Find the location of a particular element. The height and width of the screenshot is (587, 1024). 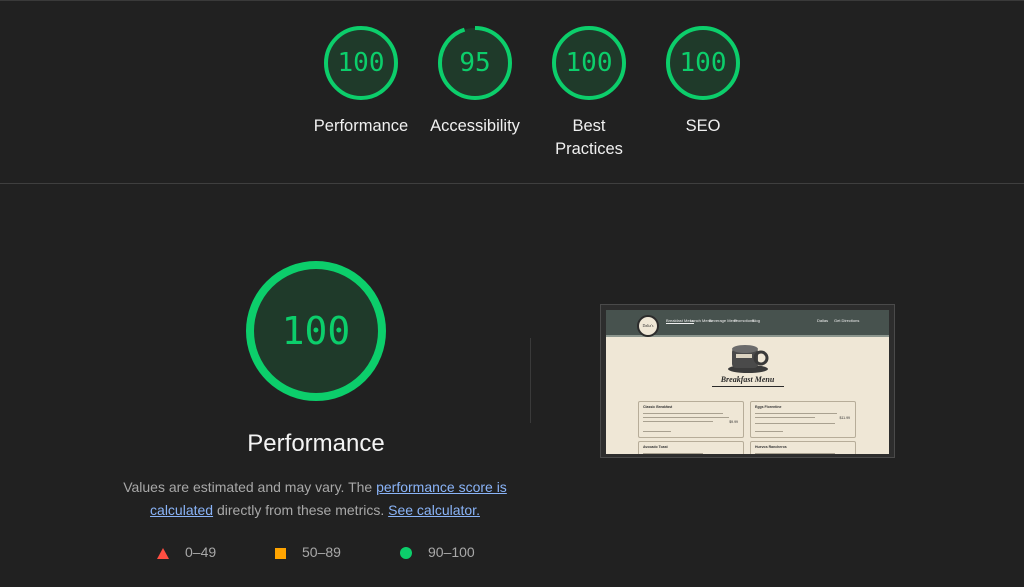

best-practices-gauge: 100 Best Practices is located at coordinates (589, 93).